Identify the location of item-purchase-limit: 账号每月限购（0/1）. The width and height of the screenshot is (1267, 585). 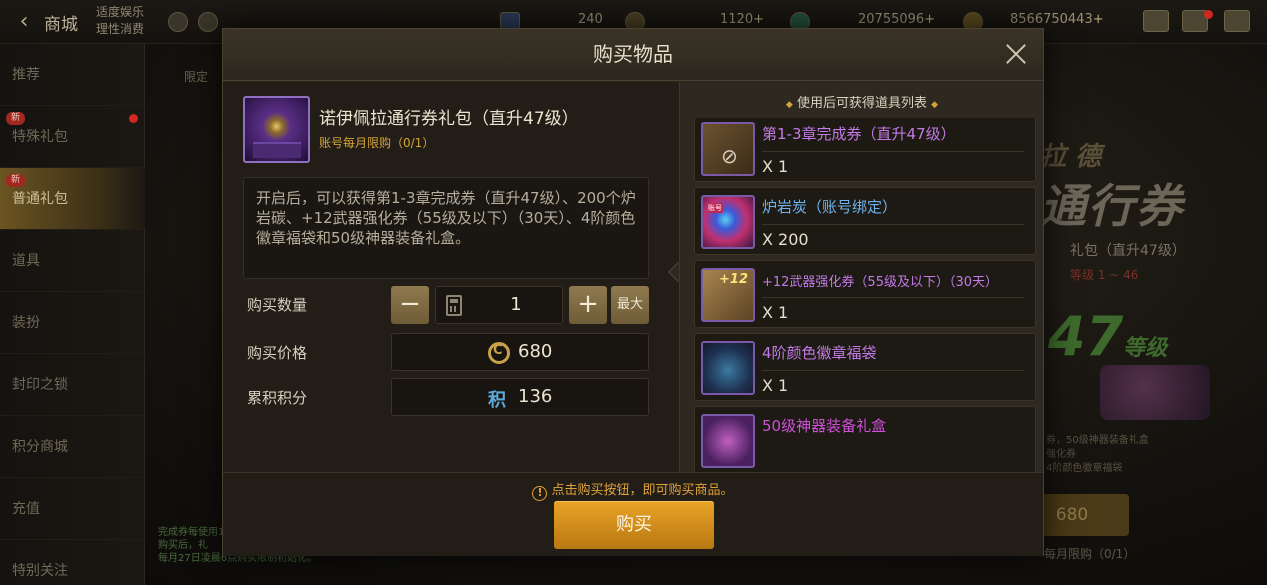
(377, 143).